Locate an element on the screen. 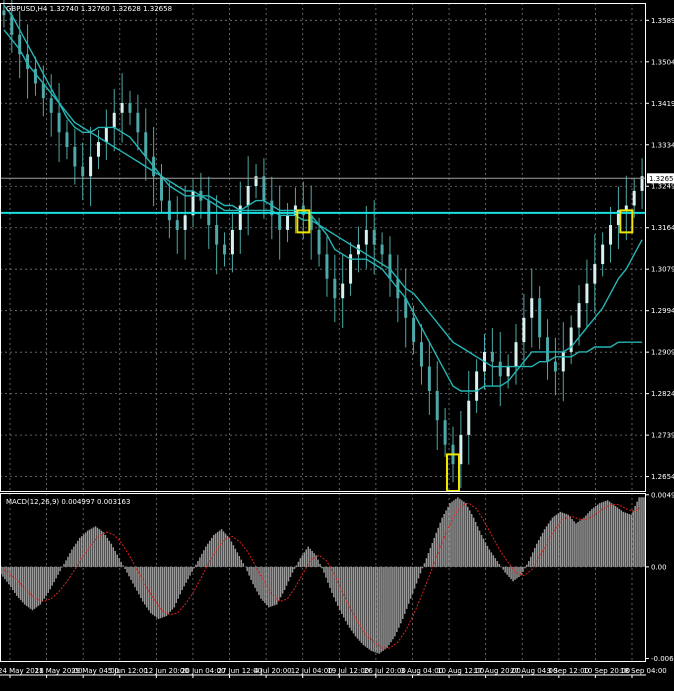 This screenshot has width=674, height=691. y-tick-label: 1.34195 is located at coordinates (662, 104).